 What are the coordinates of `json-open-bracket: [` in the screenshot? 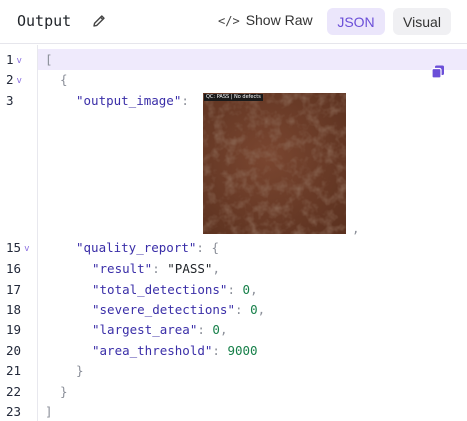 It's located at (49, 59).